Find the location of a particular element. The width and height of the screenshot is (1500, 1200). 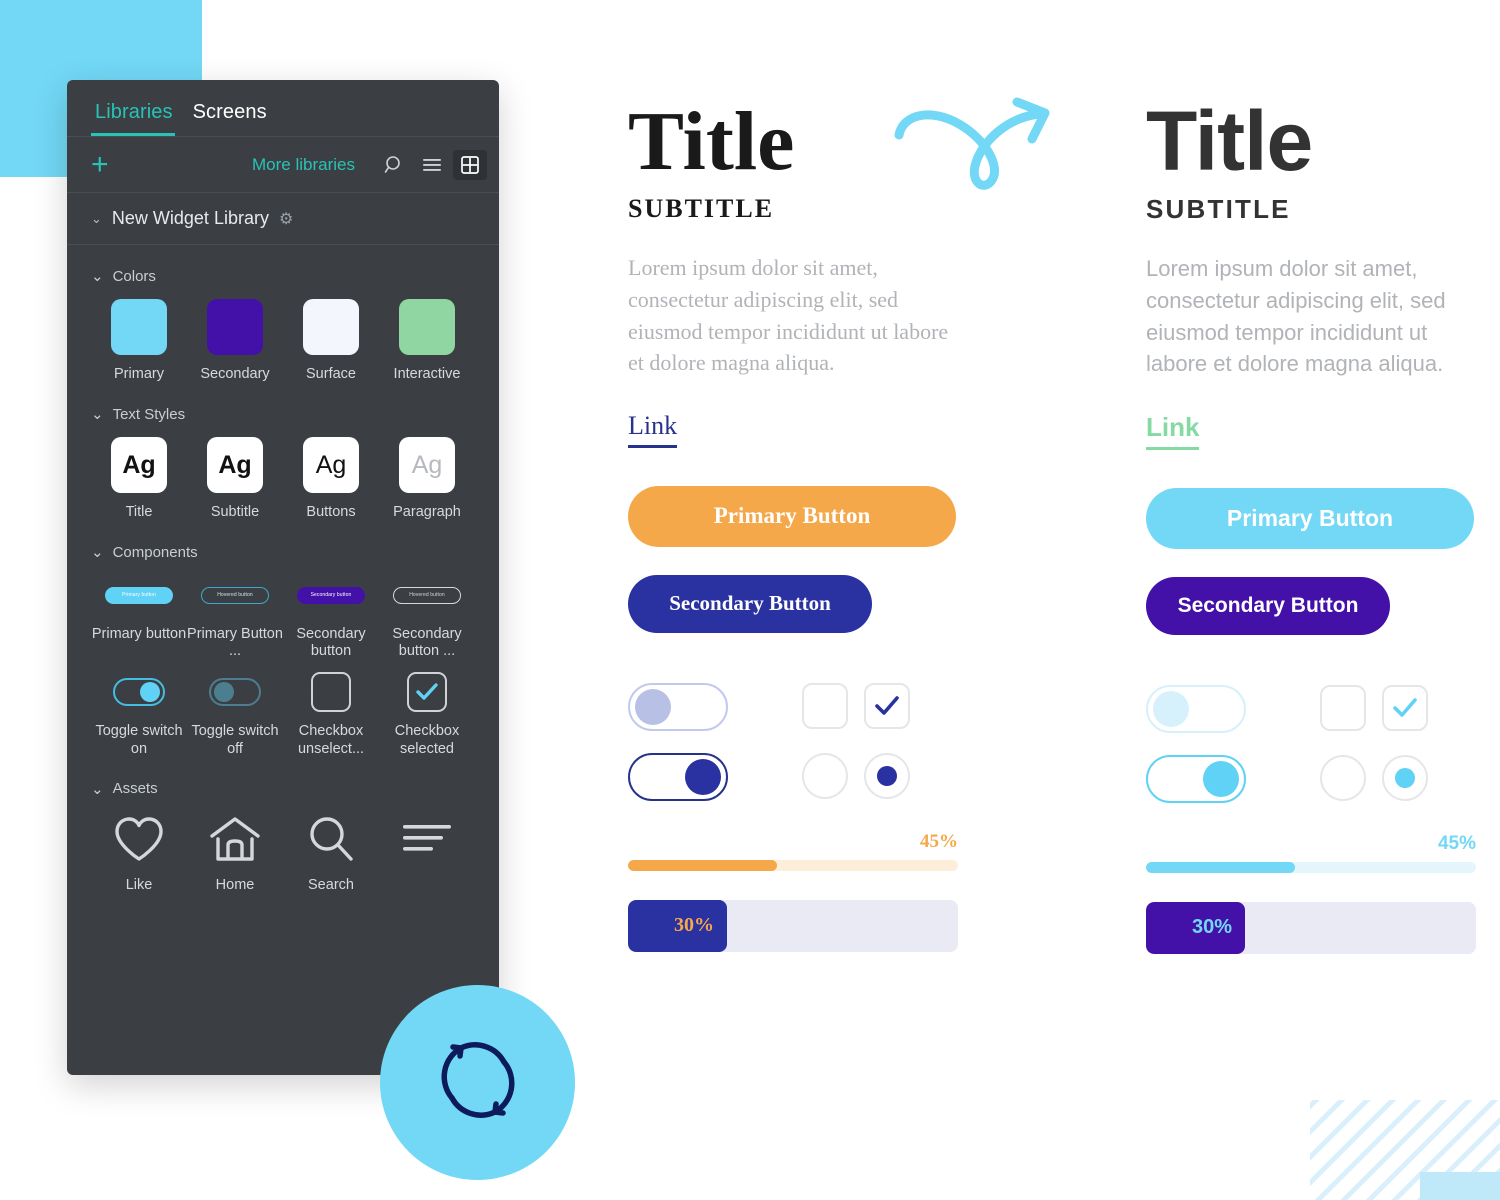

swatch-label: Interactive is located at coordinates (427, 374).